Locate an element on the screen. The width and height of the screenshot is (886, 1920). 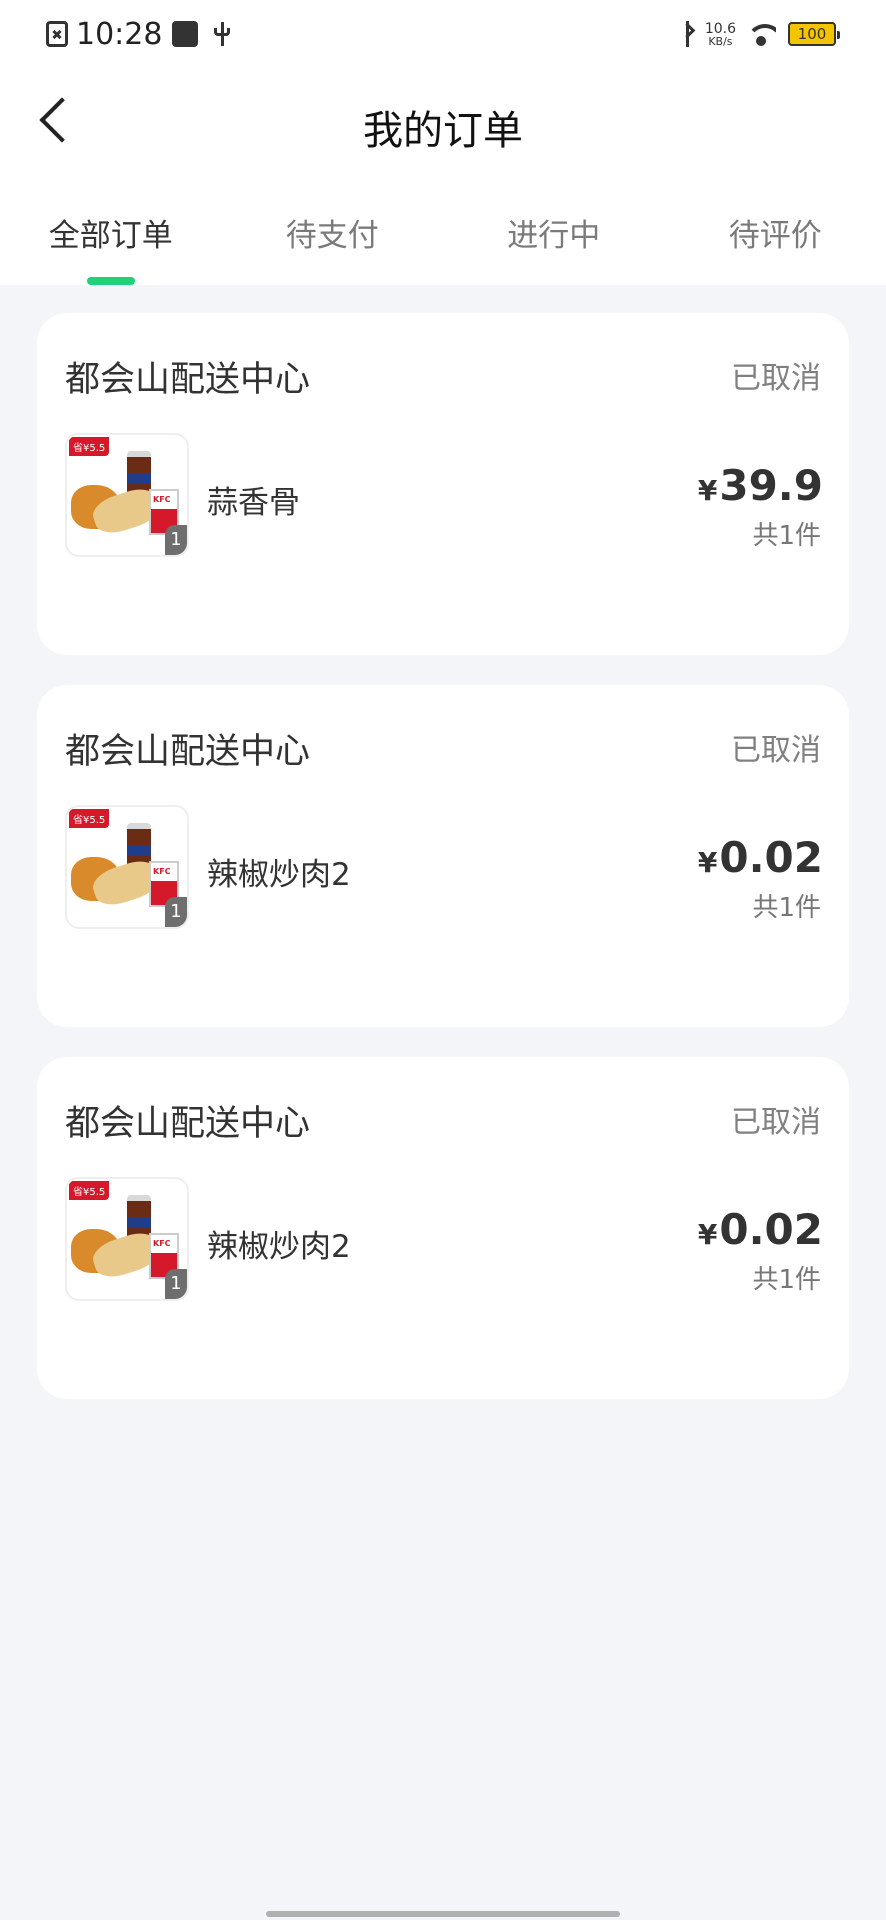
net-speed: 10.6 KB/s is located at coordinates (720, 34).